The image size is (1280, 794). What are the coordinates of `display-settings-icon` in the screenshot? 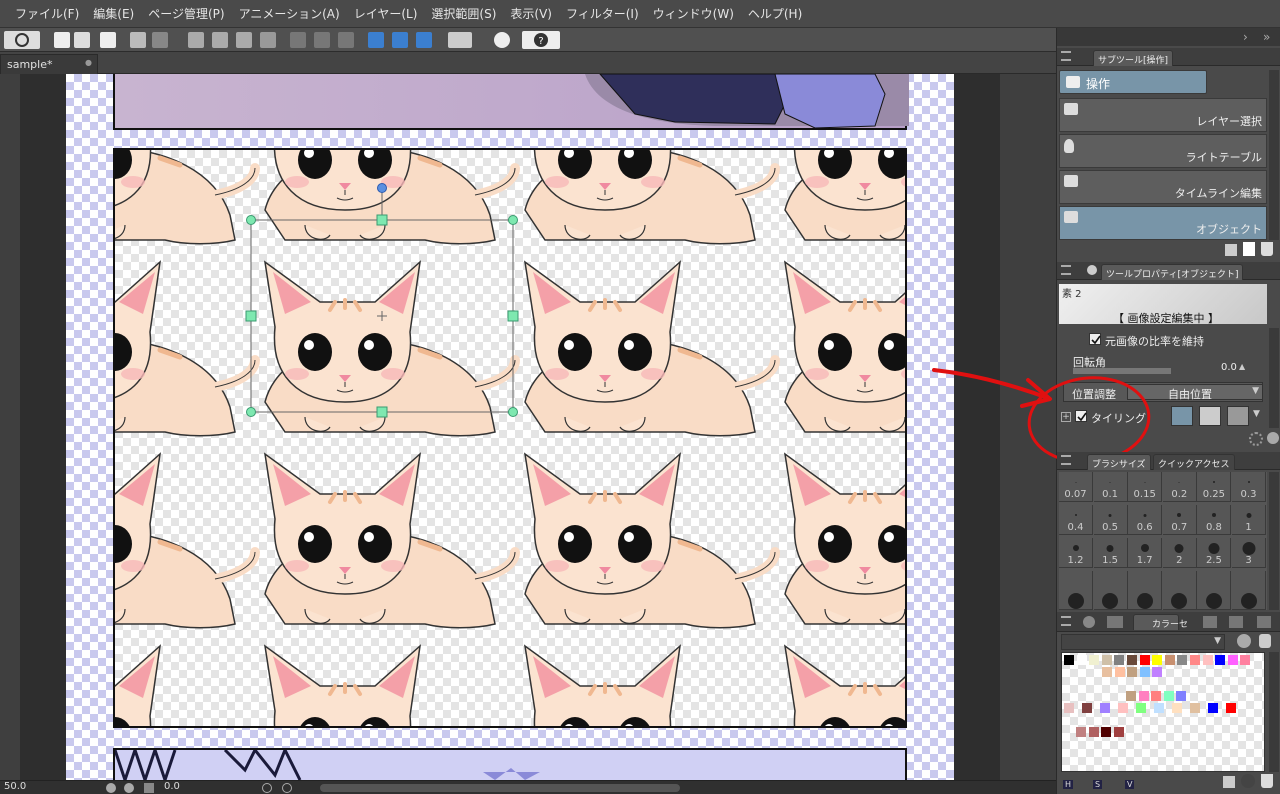 It's located at (460, 40).